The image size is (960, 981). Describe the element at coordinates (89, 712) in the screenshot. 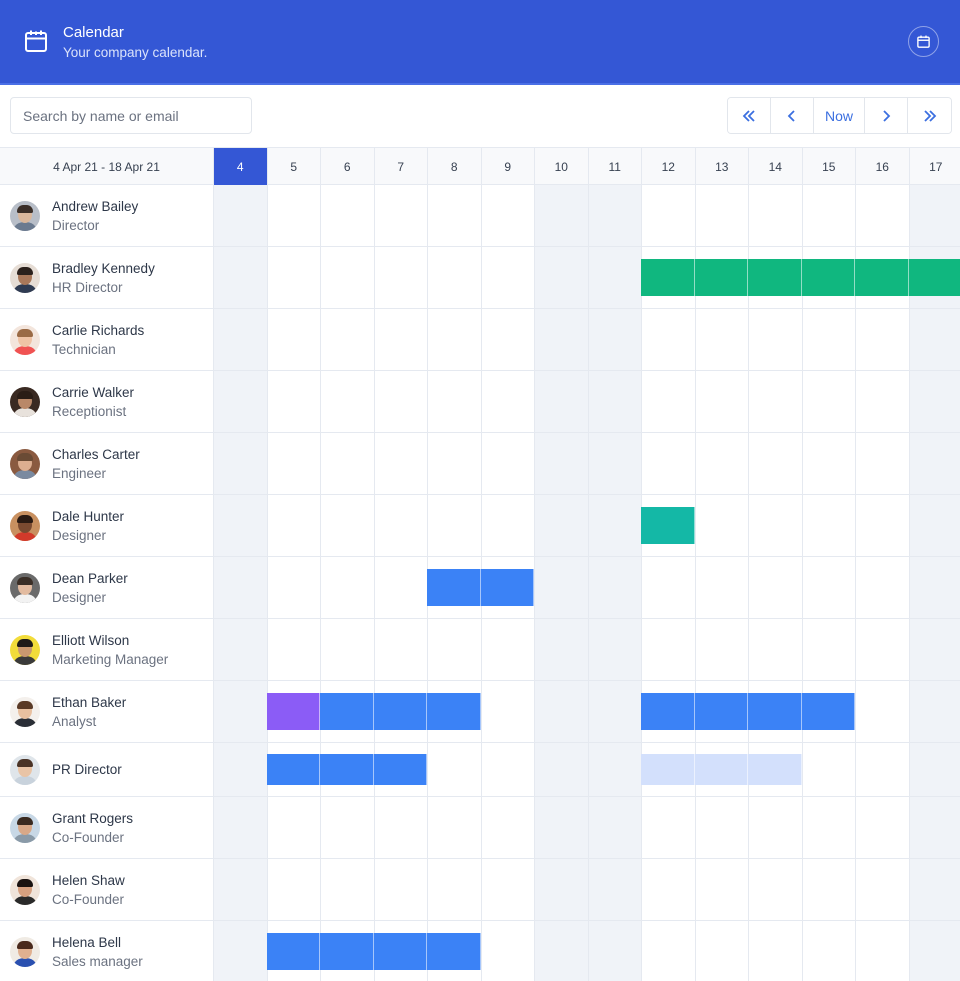

I see `person-text: Ethan Baker Analyst` at that location.